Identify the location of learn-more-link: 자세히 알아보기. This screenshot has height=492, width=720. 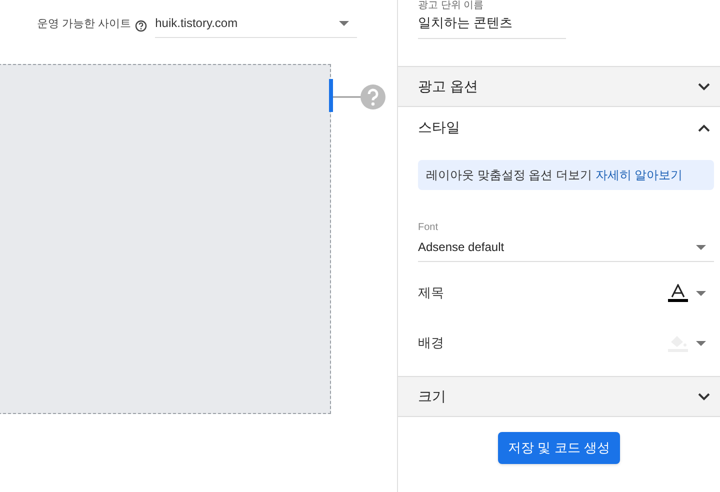
(639, 175).